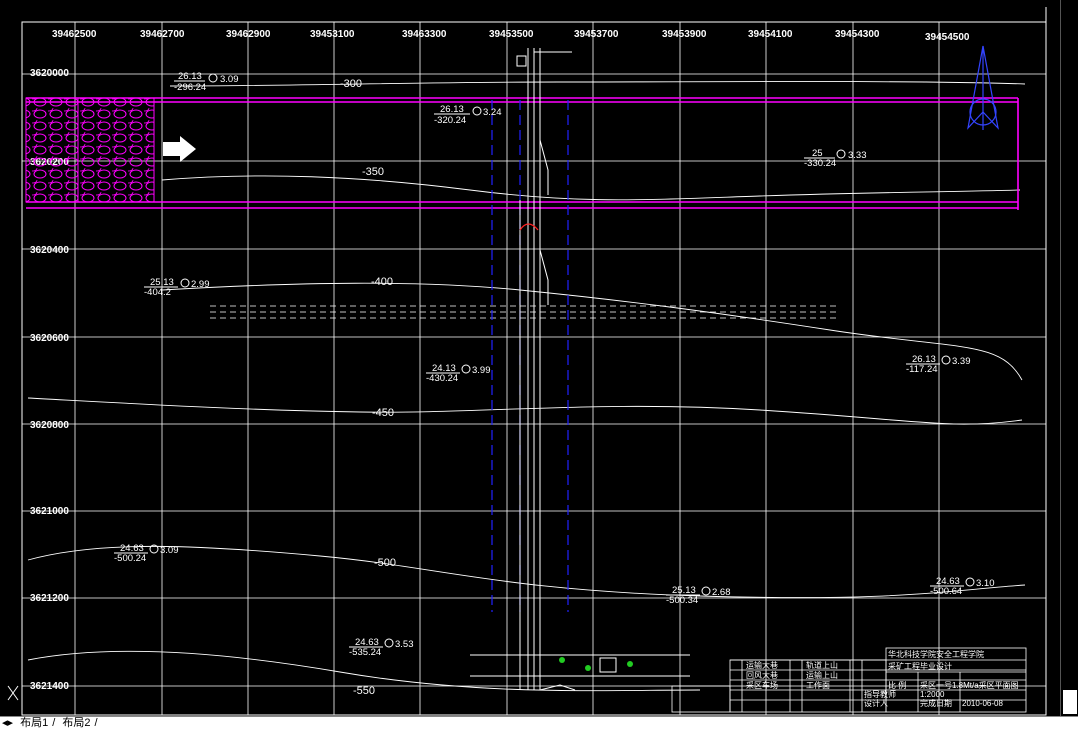 The height and width of the screenshot is (730, 1078). I want to click on svg-text: -296.24, so click(190, 87).